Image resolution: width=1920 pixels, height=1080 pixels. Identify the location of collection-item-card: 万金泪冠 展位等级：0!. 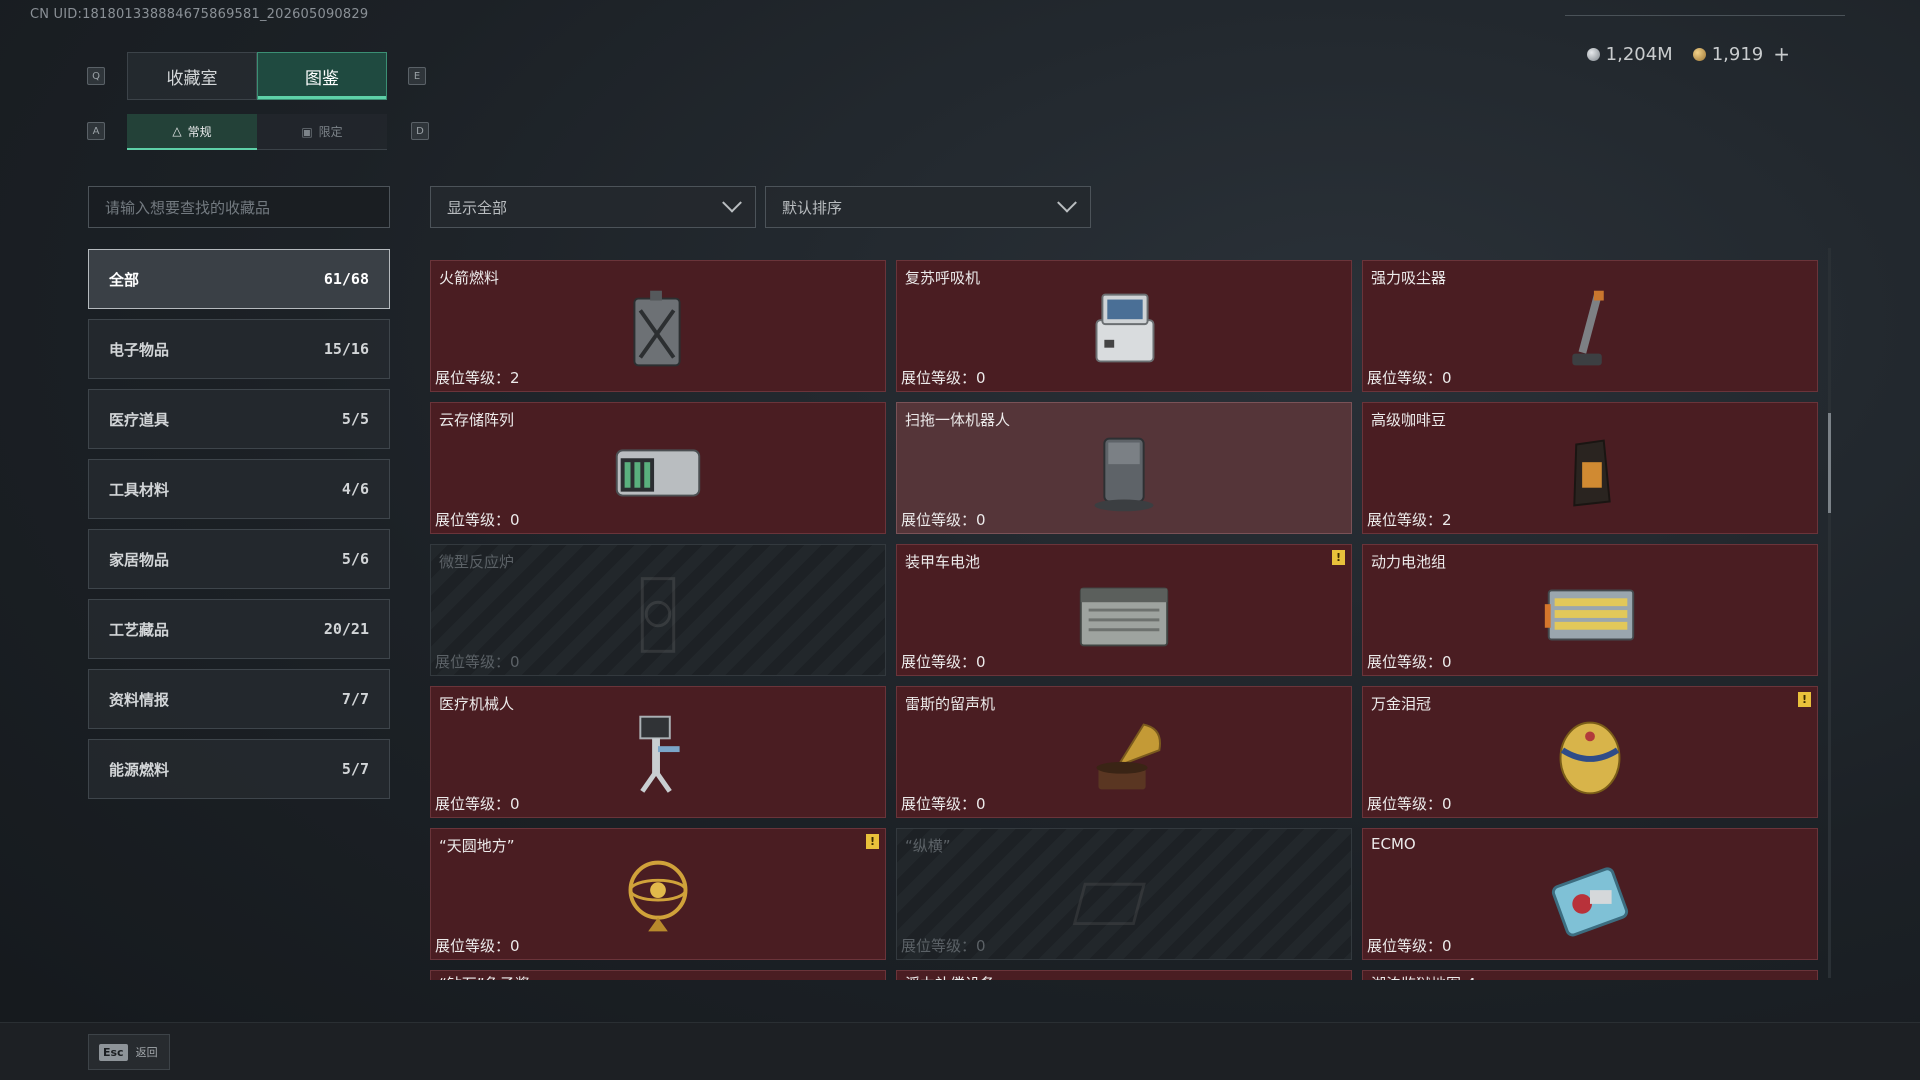
(1590, 752).